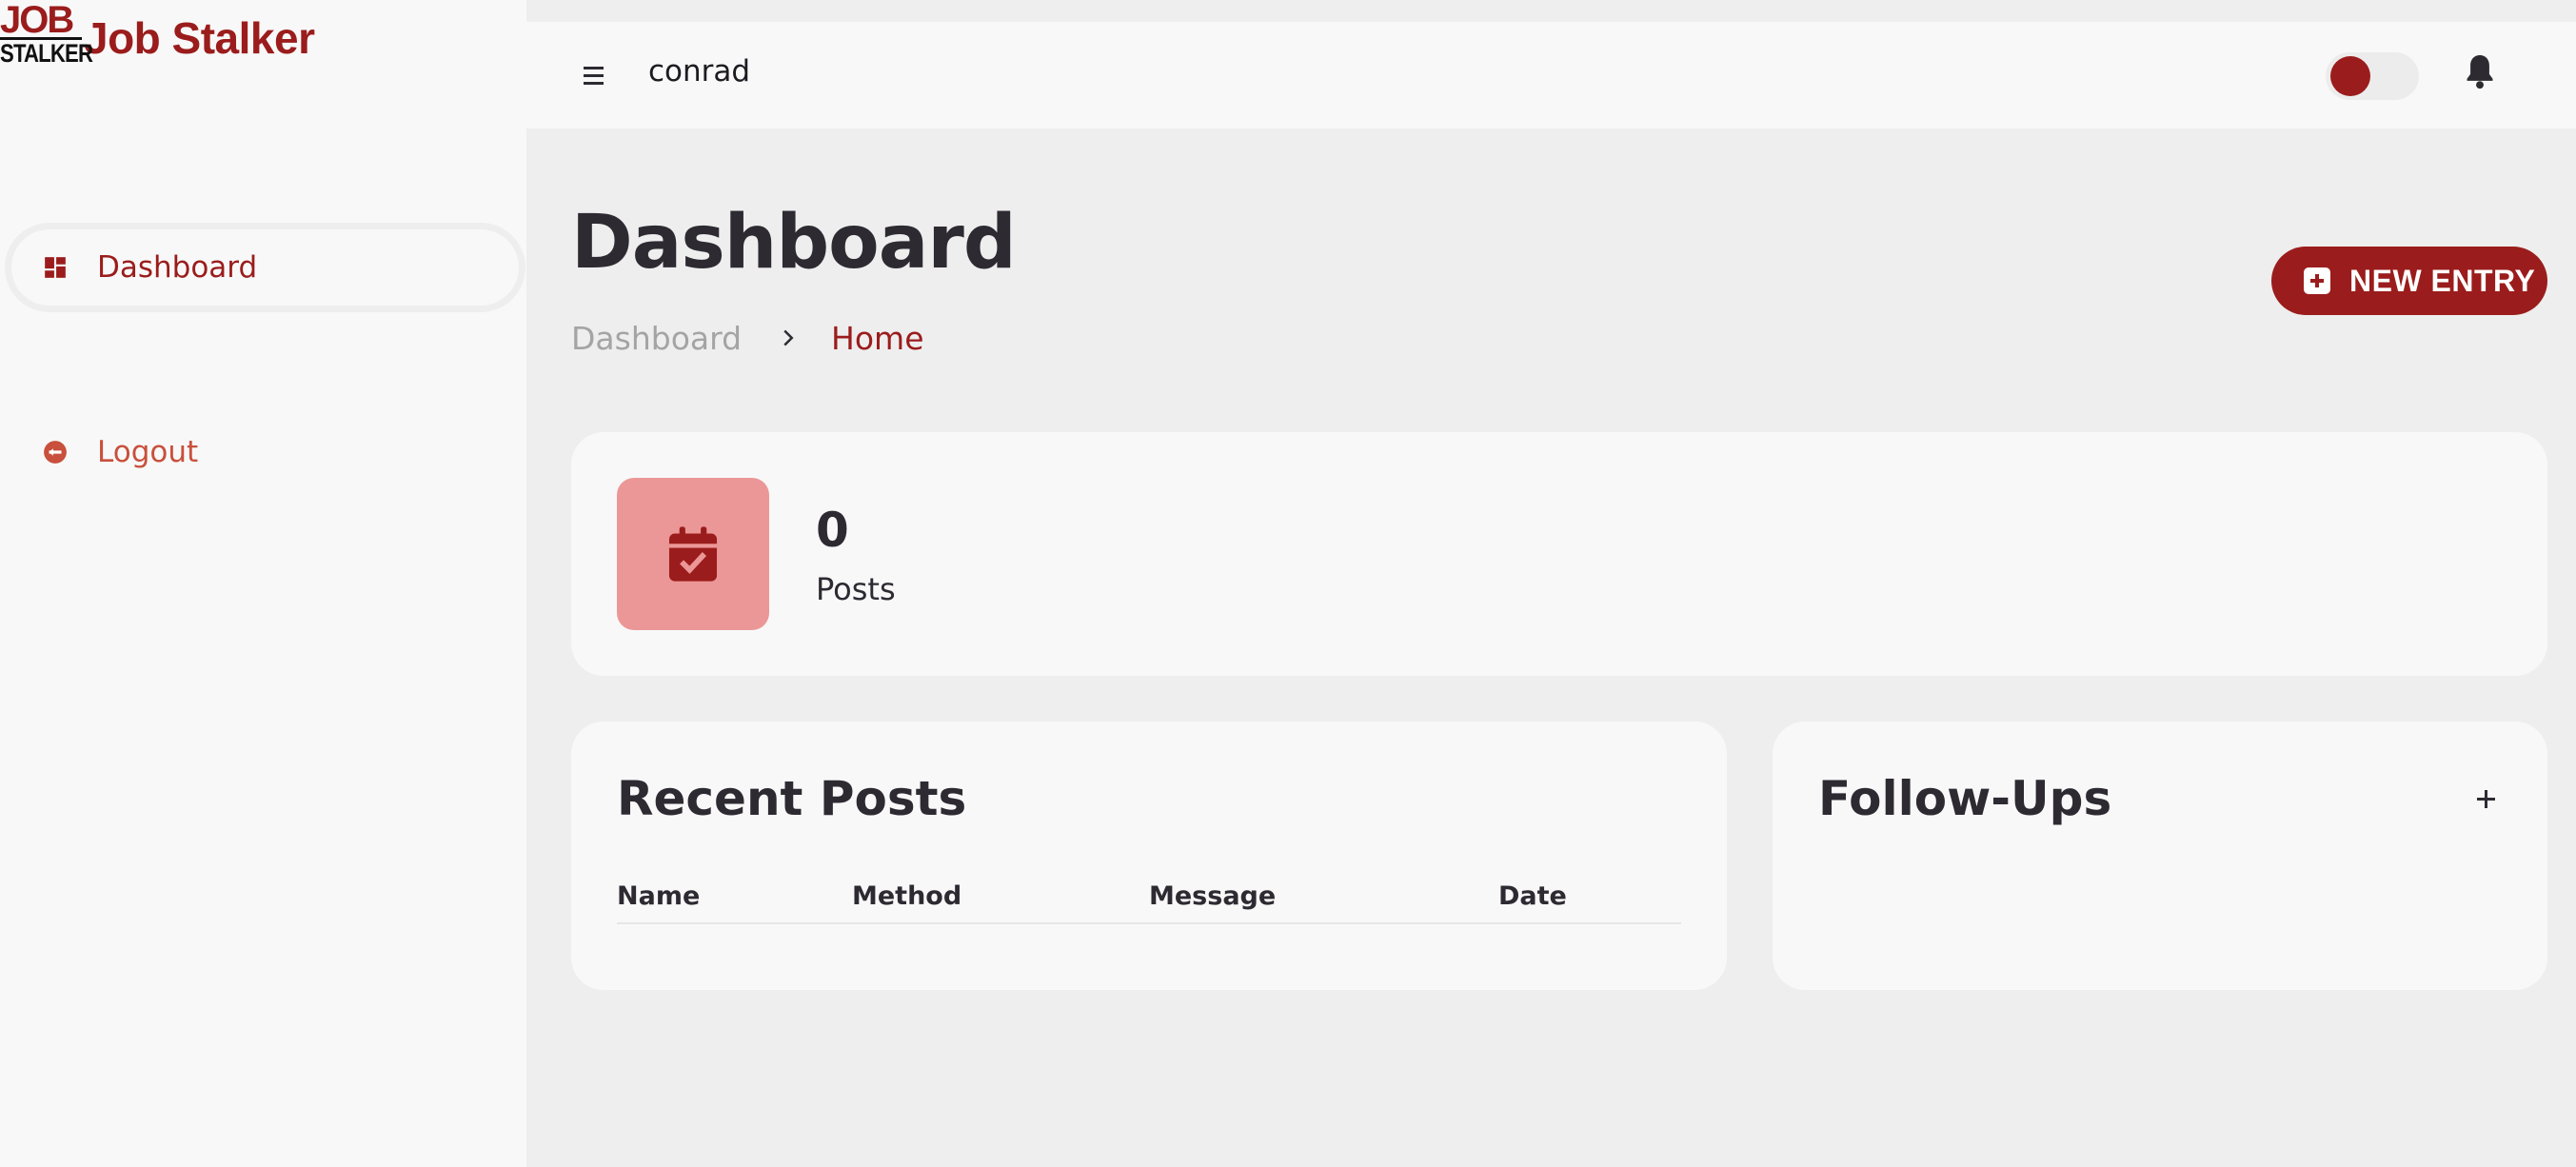 Image resolution: width=2576 pixels, height=1167 pixels. Describe the element at coordinates (177, 267) in the screenshot. I see `sidebar-item-label: Dashboard` at that location.